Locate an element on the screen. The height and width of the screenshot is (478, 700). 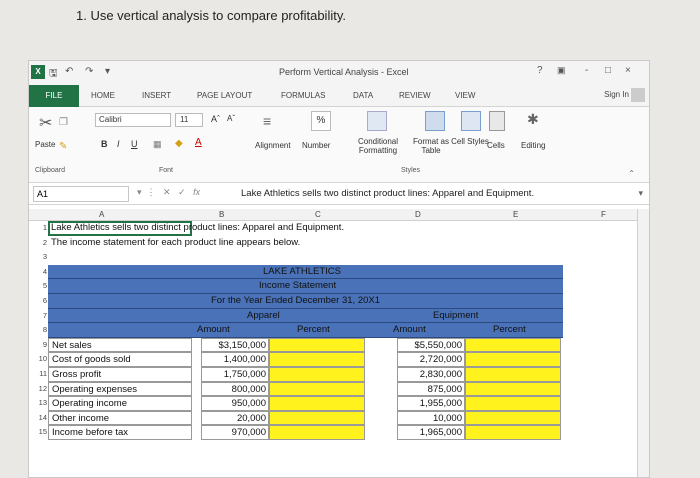
font-size-select: 11 is located at coordinates (189, 120).